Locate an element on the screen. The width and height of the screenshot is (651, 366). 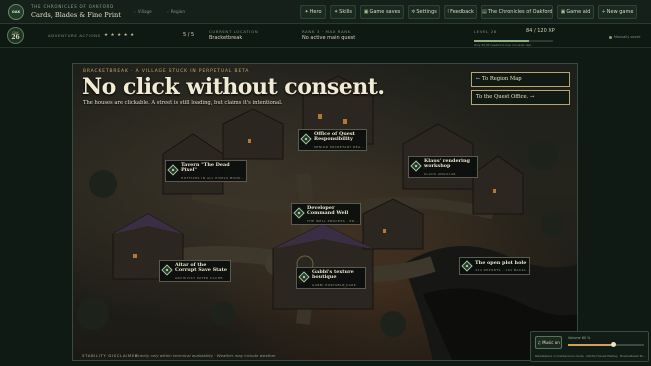
plus-icon: + is located at coordinates (603, 12).